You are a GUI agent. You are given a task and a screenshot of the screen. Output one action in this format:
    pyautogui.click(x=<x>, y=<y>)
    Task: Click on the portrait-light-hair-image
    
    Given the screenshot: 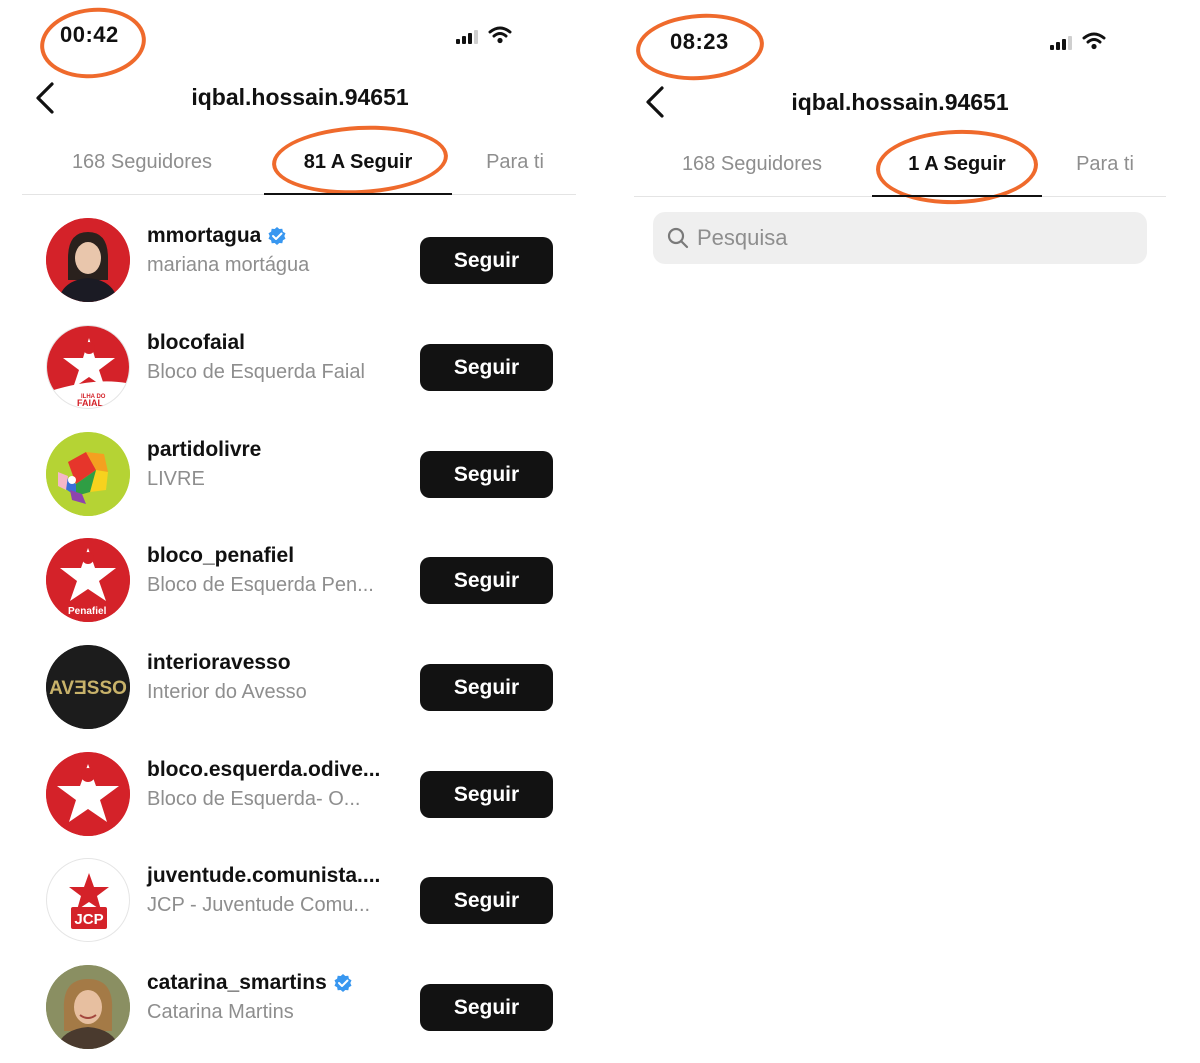 What is the action you would take?
    pyautogui.click(x=88, y=1007)
    